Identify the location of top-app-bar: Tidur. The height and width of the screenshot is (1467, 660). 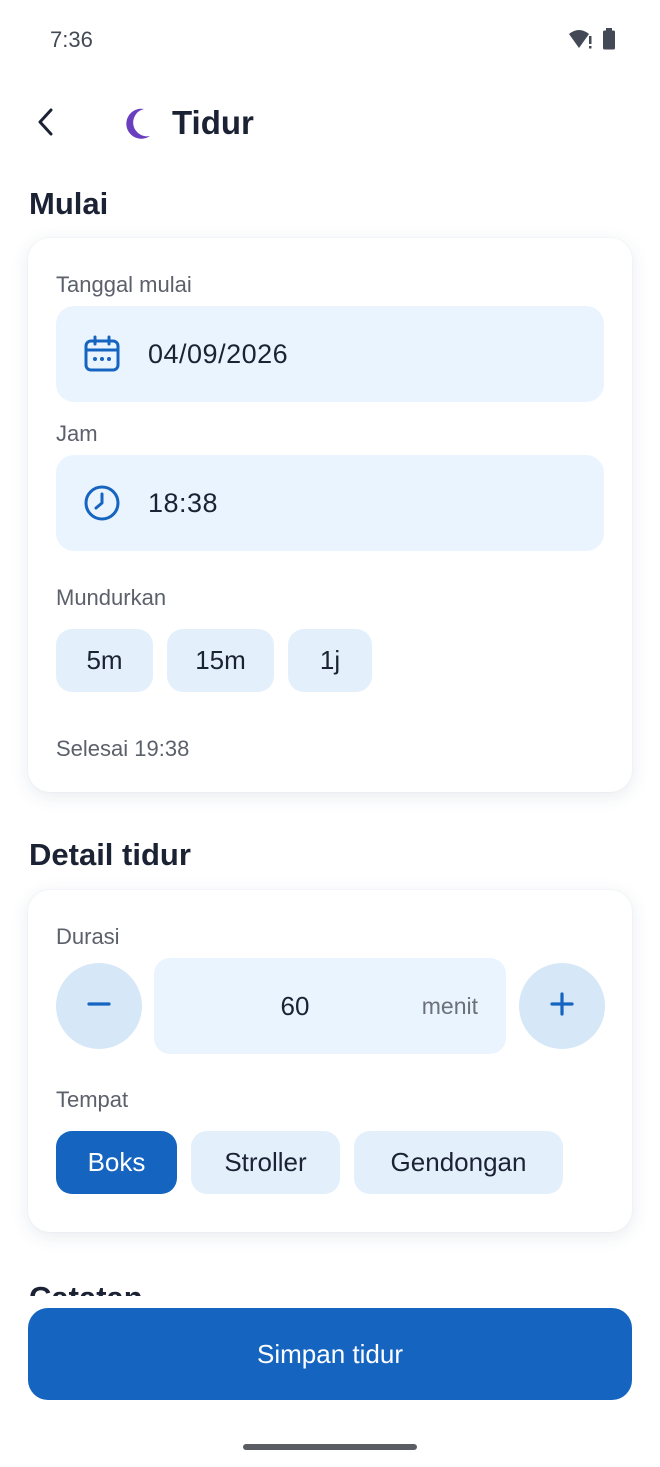
(330, 125).